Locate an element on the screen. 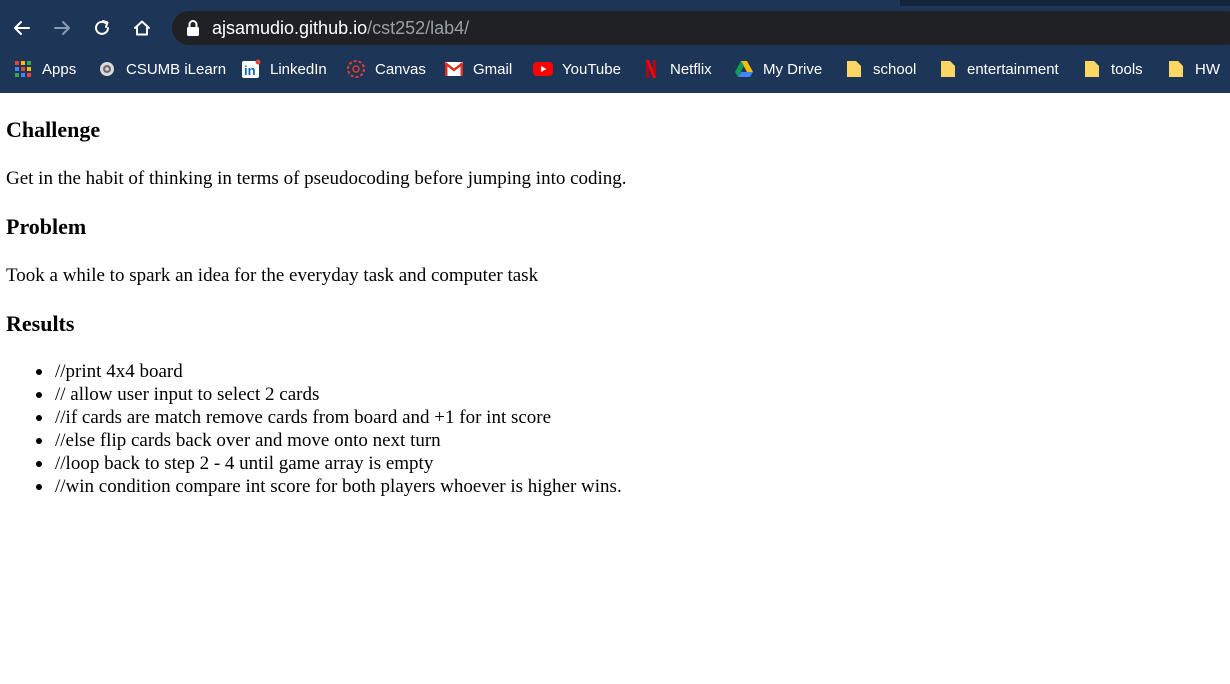 Image resolution: width=1230 pixels, height=684 pixels. bookmark-my-drive: My Drive is located at coordinates (778, 69).